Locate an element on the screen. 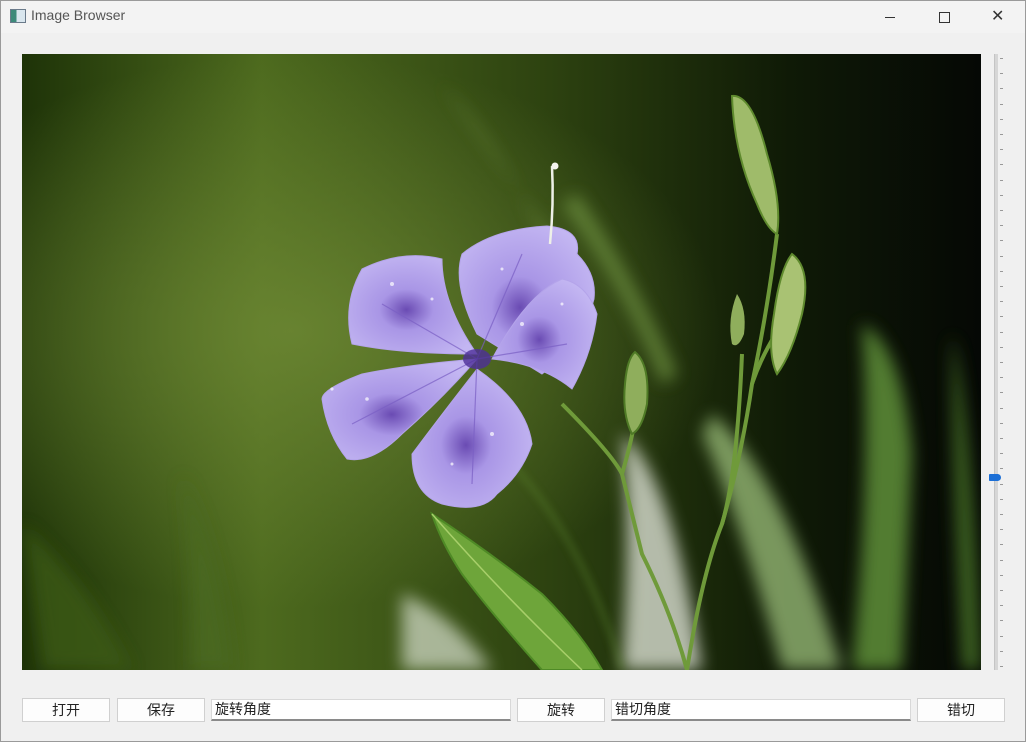 The height and width of the screenshot is (742, 1026). save-button: 保存 is located at coordinates (161, 710).